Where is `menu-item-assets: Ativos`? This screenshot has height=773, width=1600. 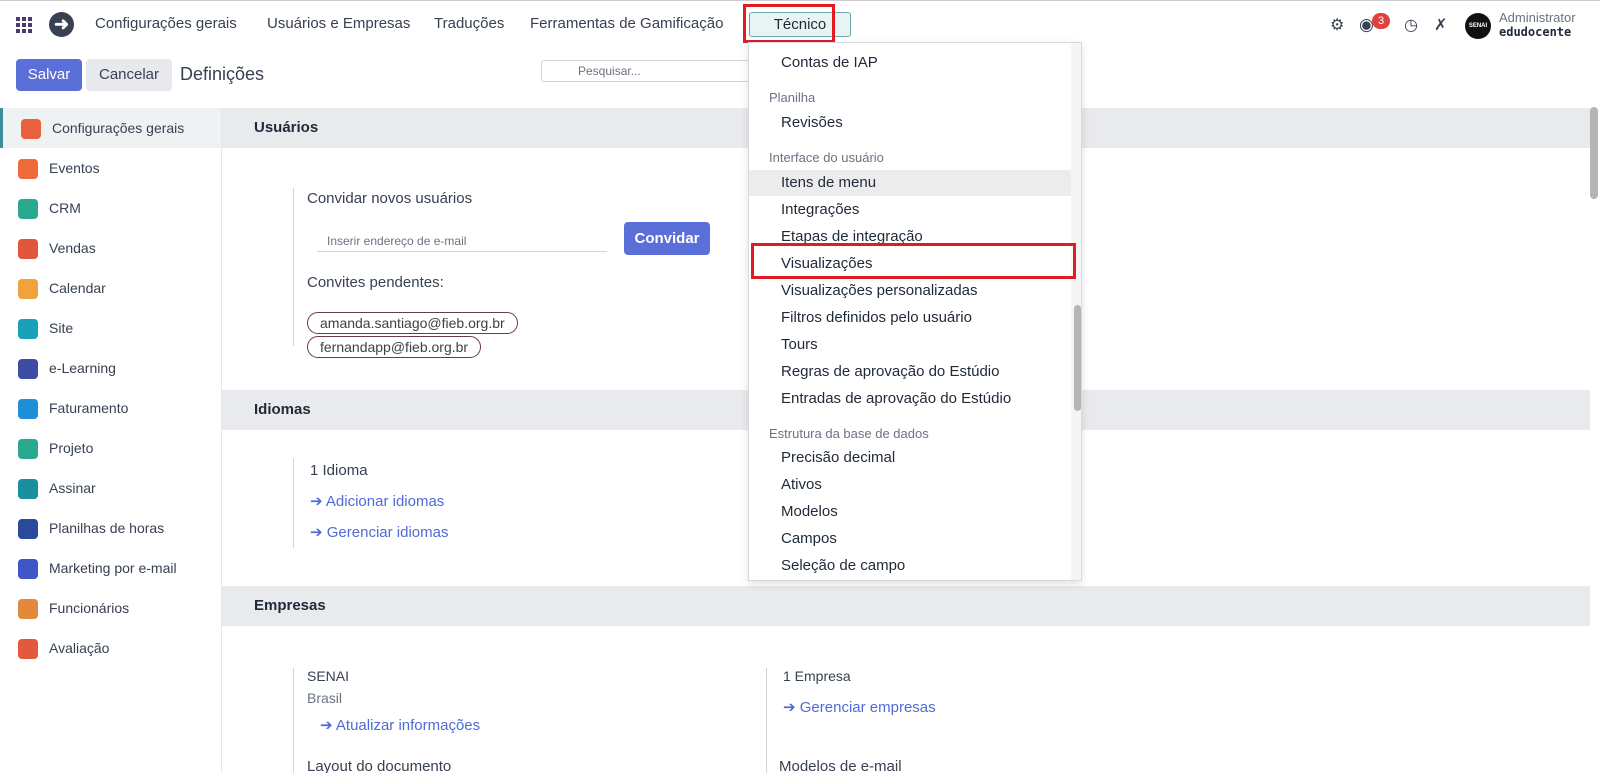
menu-item-assets: Ativos is located at coordinates (910, 485).